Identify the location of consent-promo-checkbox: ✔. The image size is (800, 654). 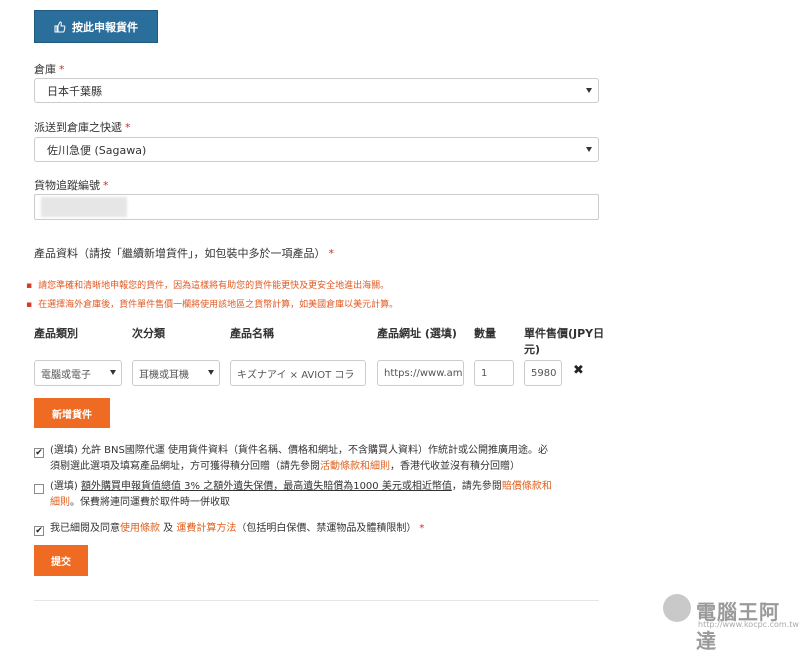
(39, 453).